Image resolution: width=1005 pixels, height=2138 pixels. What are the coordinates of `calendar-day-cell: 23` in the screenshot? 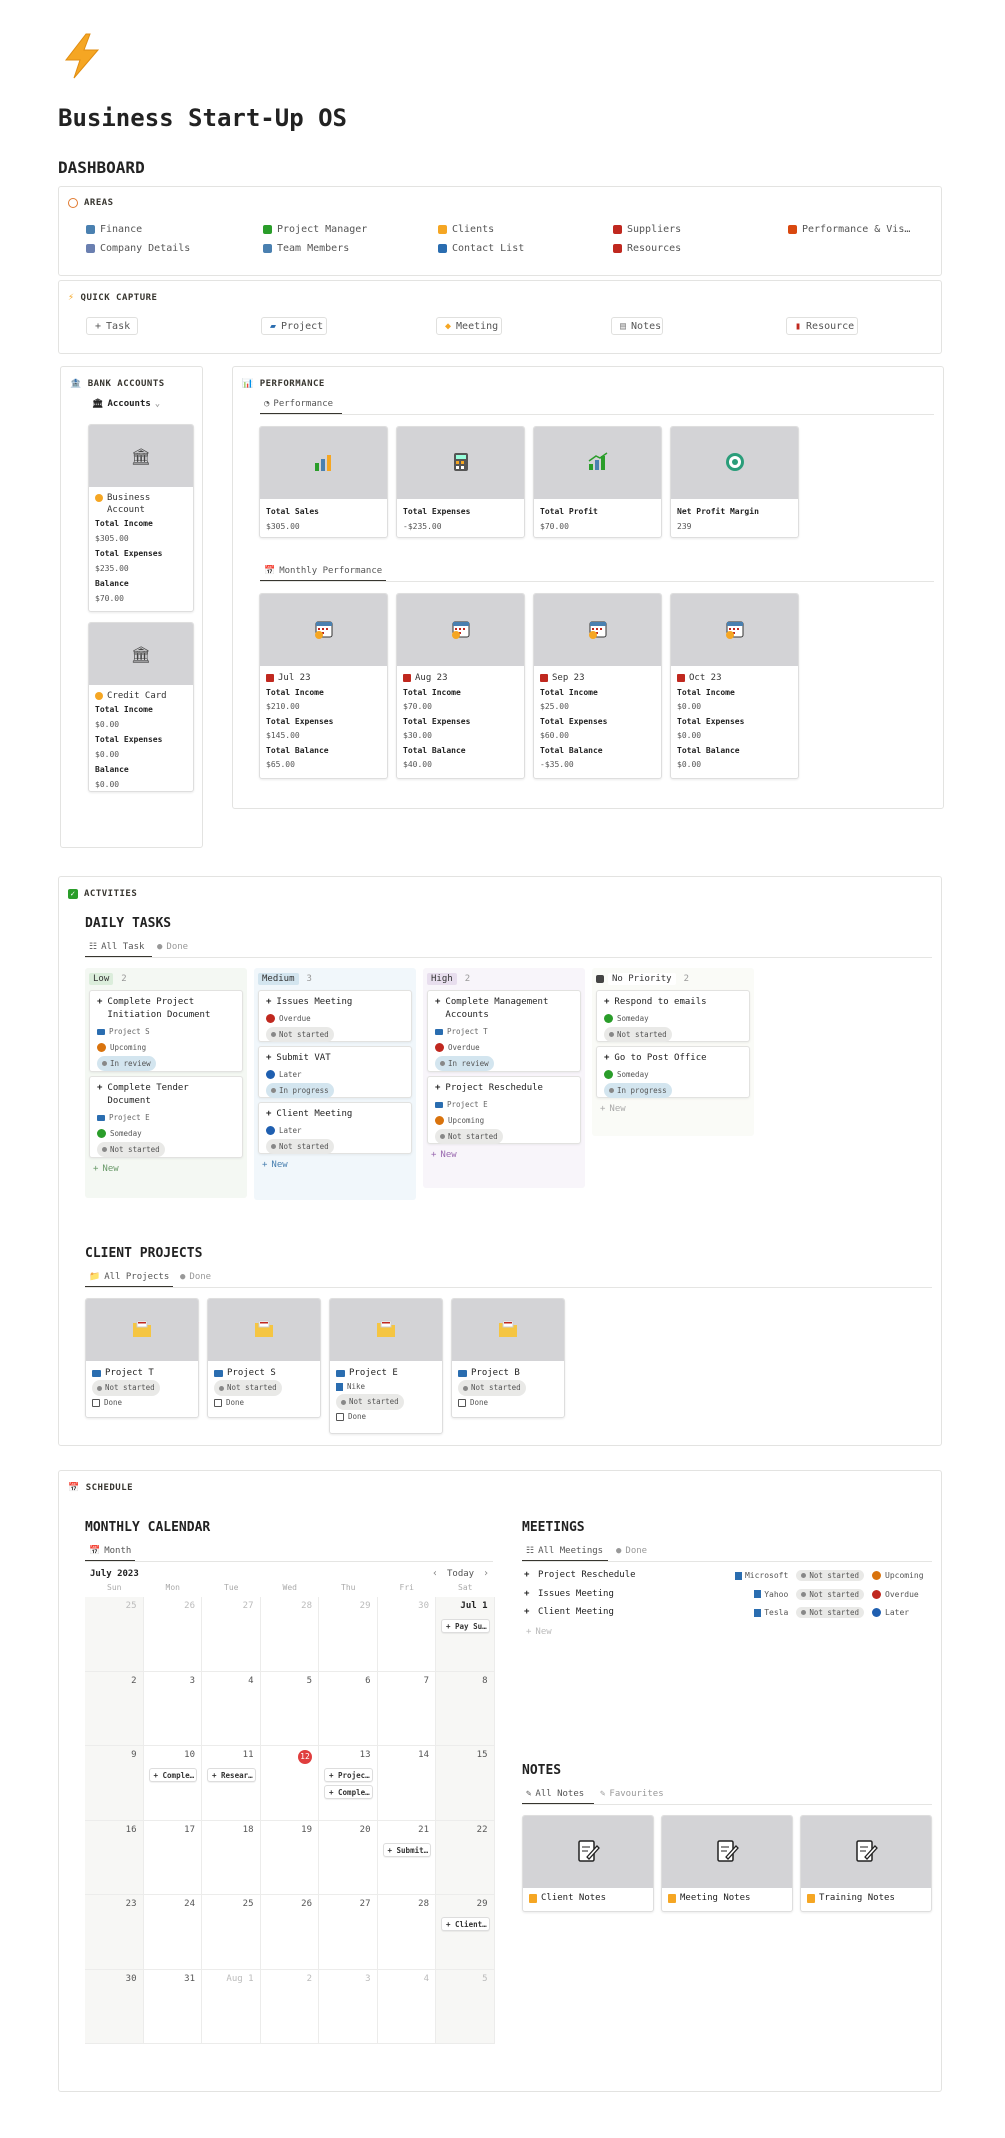 It's located at (114, 1932).